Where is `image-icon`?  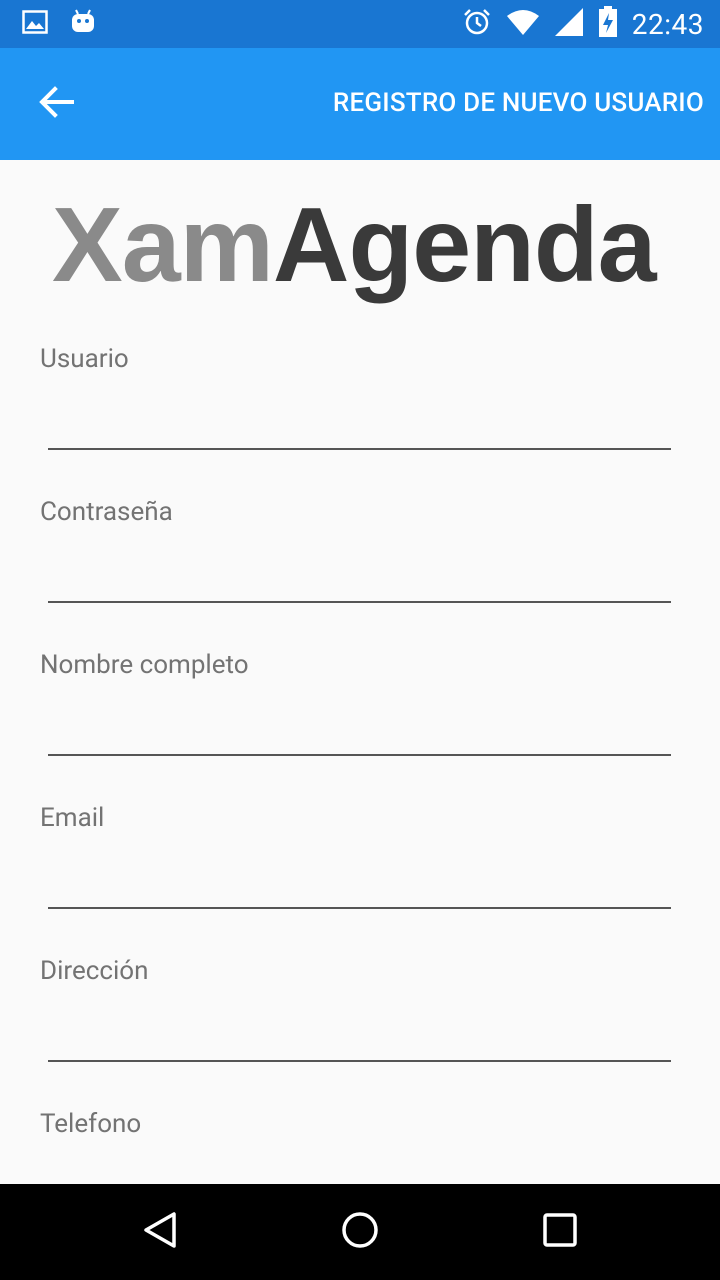
image-icon is located at coordinates (35, 24).